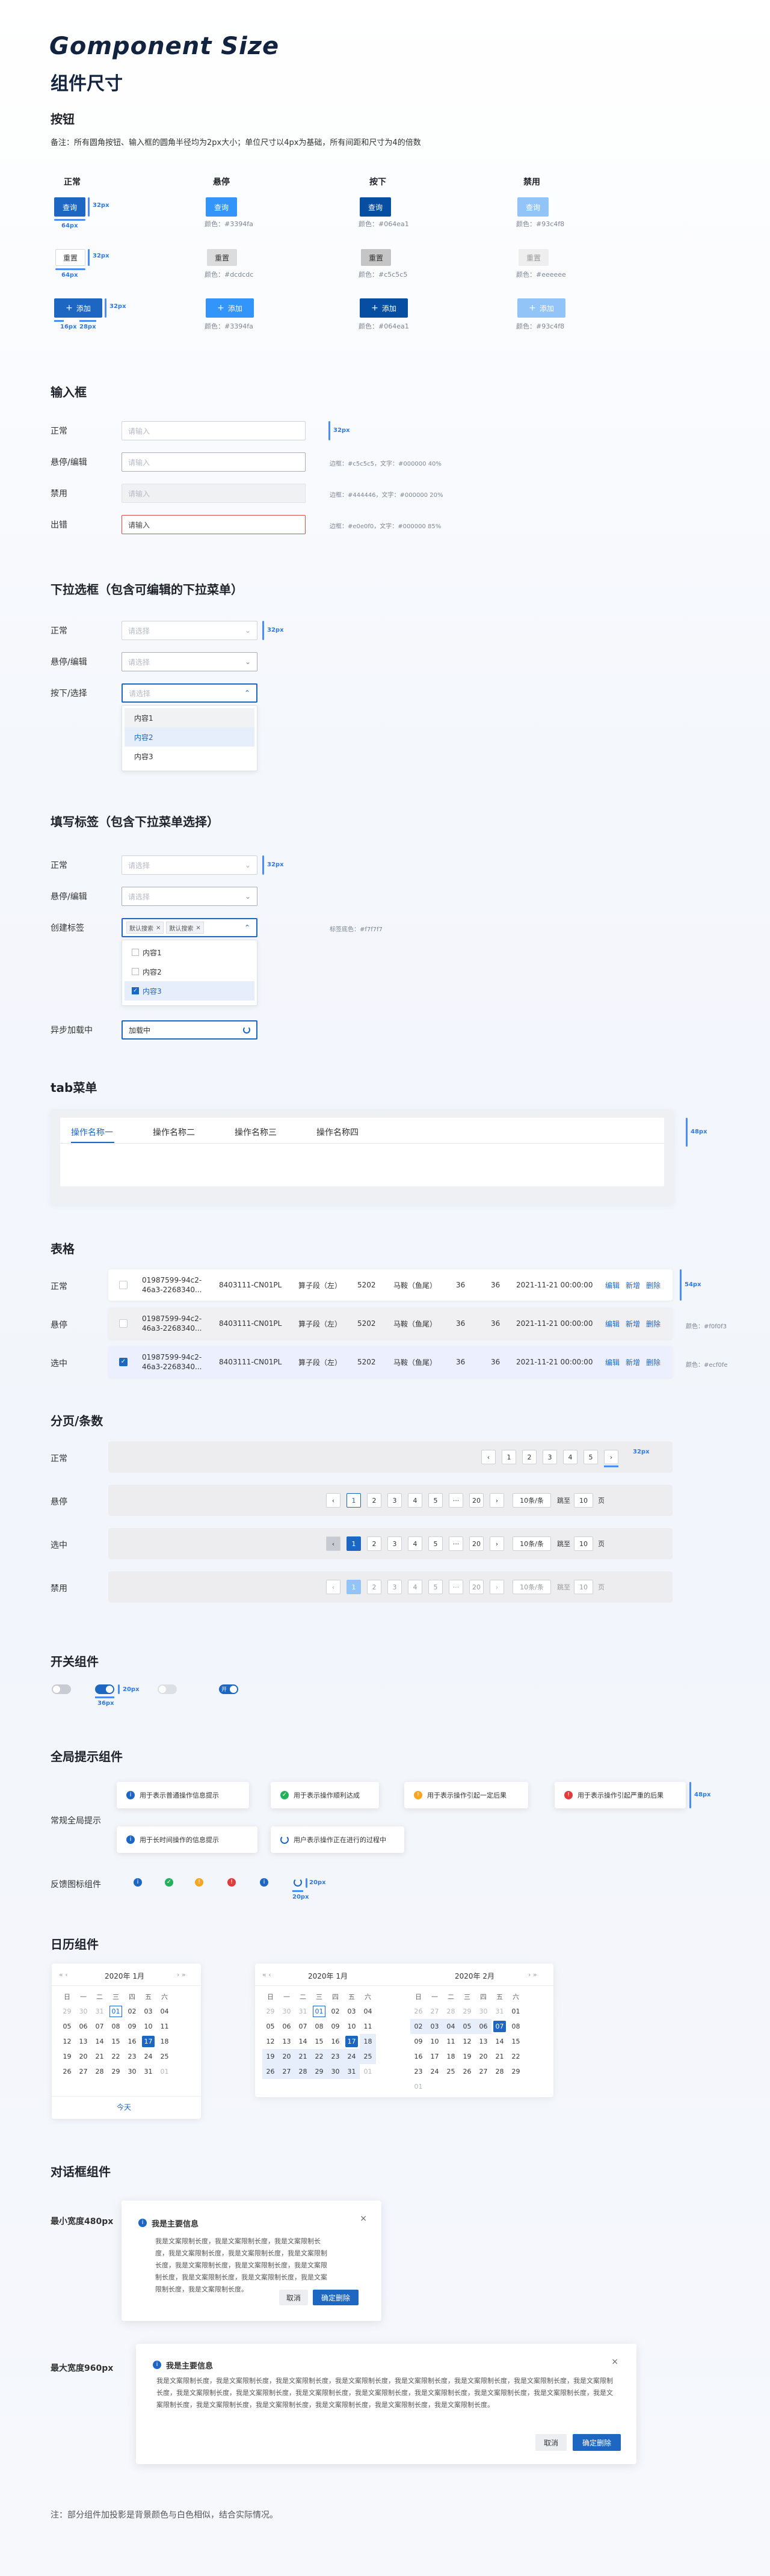 The height and width of the screenshot is (2576, 770). I want to click on tagsel-create: 默认搜索 × 默认搜索 × ⌃, so click(189, 927).